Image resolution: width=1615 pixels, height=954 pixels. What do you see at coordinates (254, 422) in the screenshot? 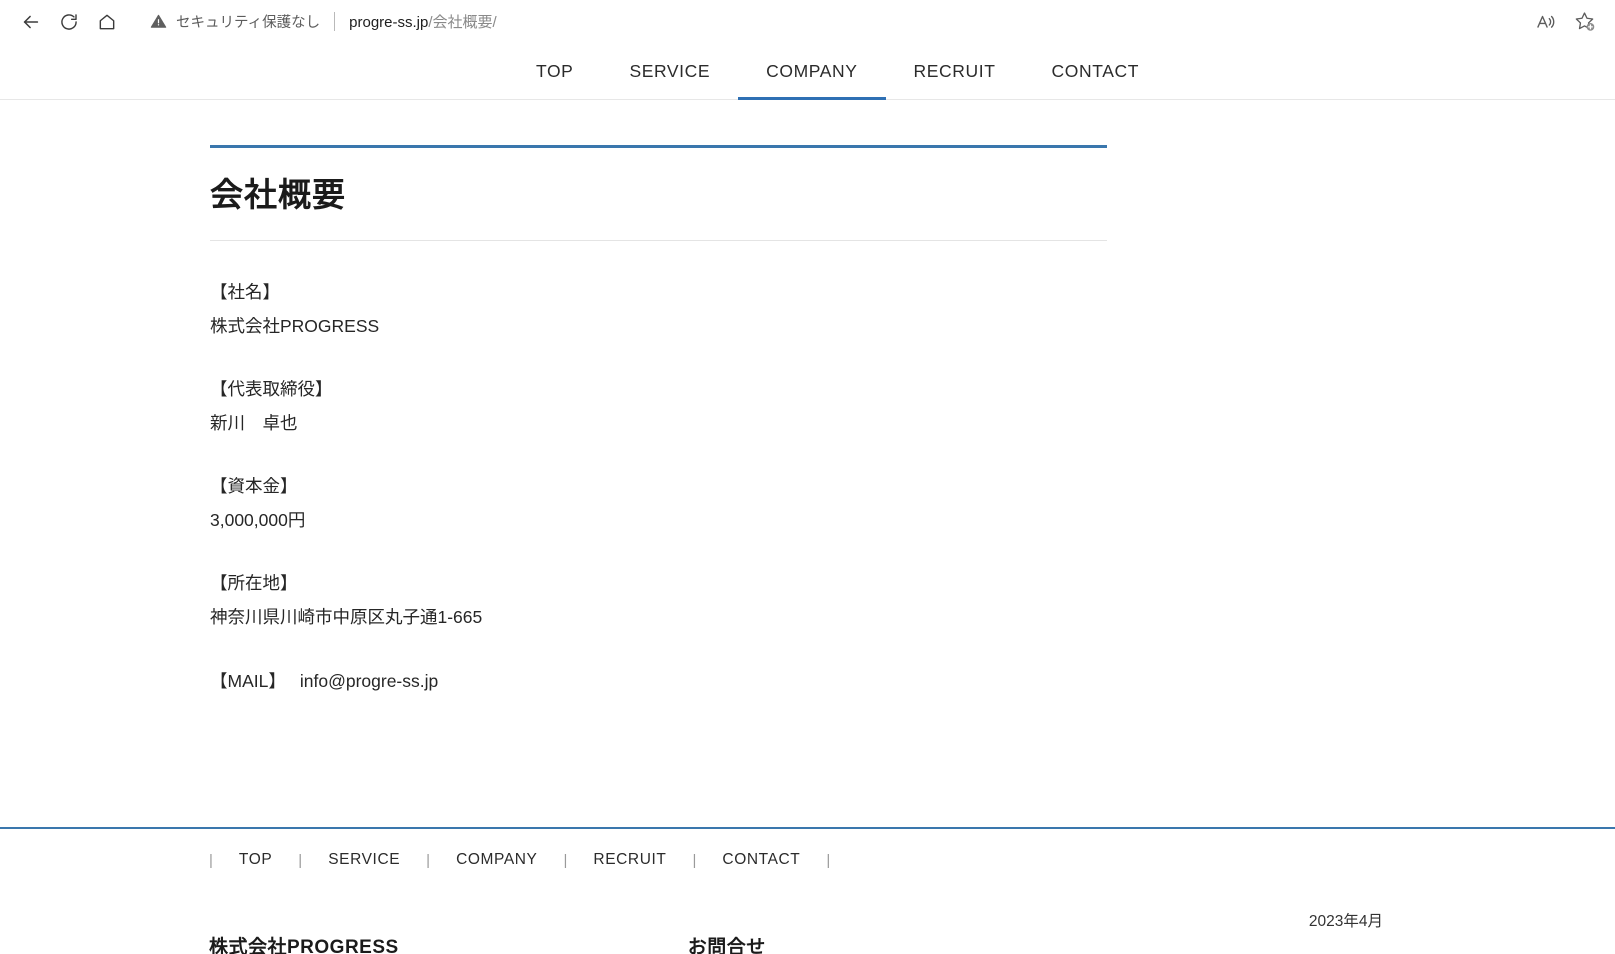
I see `info-value: 新川 卓也` at bounding box center [254, 422].